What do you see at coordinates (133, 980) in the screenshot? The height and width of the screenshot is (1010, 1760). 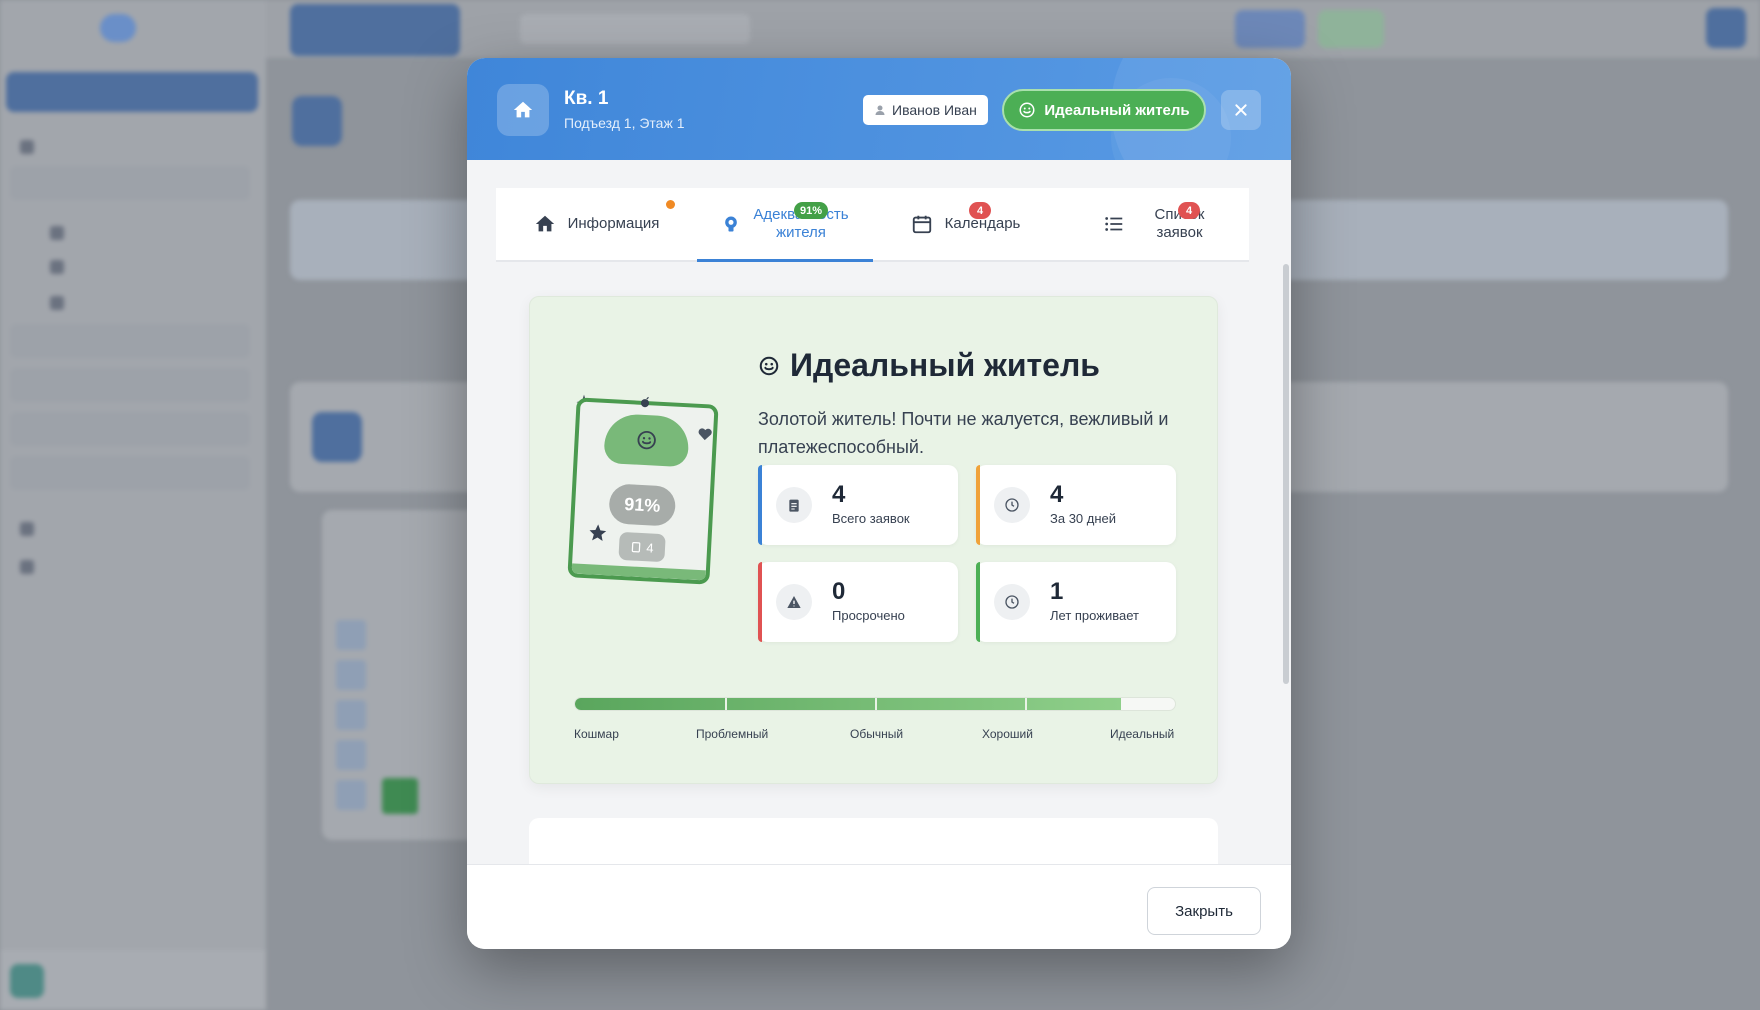 I see `sidebar-user` at bounding box center [133, 980].